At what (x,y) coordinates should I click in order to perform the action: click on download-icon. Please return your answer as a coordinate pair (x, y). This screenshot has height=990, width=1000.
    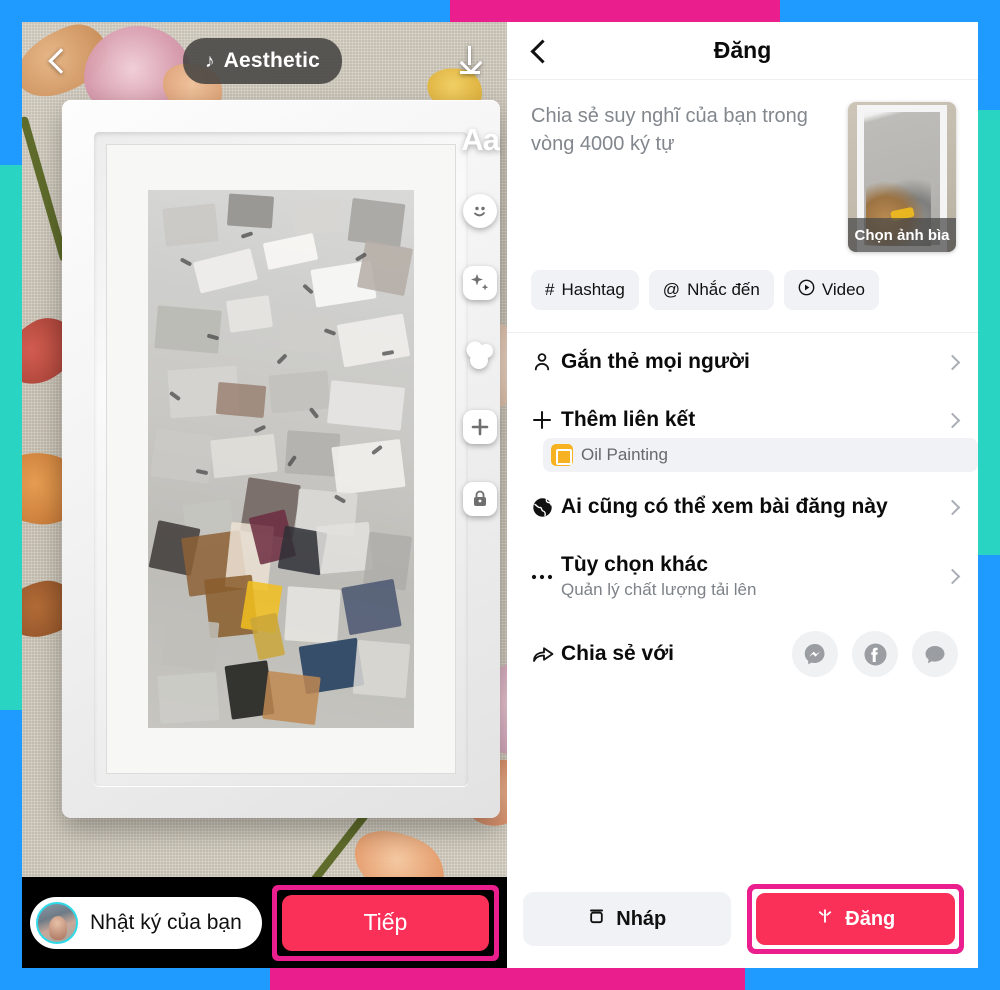
    Looking at the image, I should click on (470, 61).